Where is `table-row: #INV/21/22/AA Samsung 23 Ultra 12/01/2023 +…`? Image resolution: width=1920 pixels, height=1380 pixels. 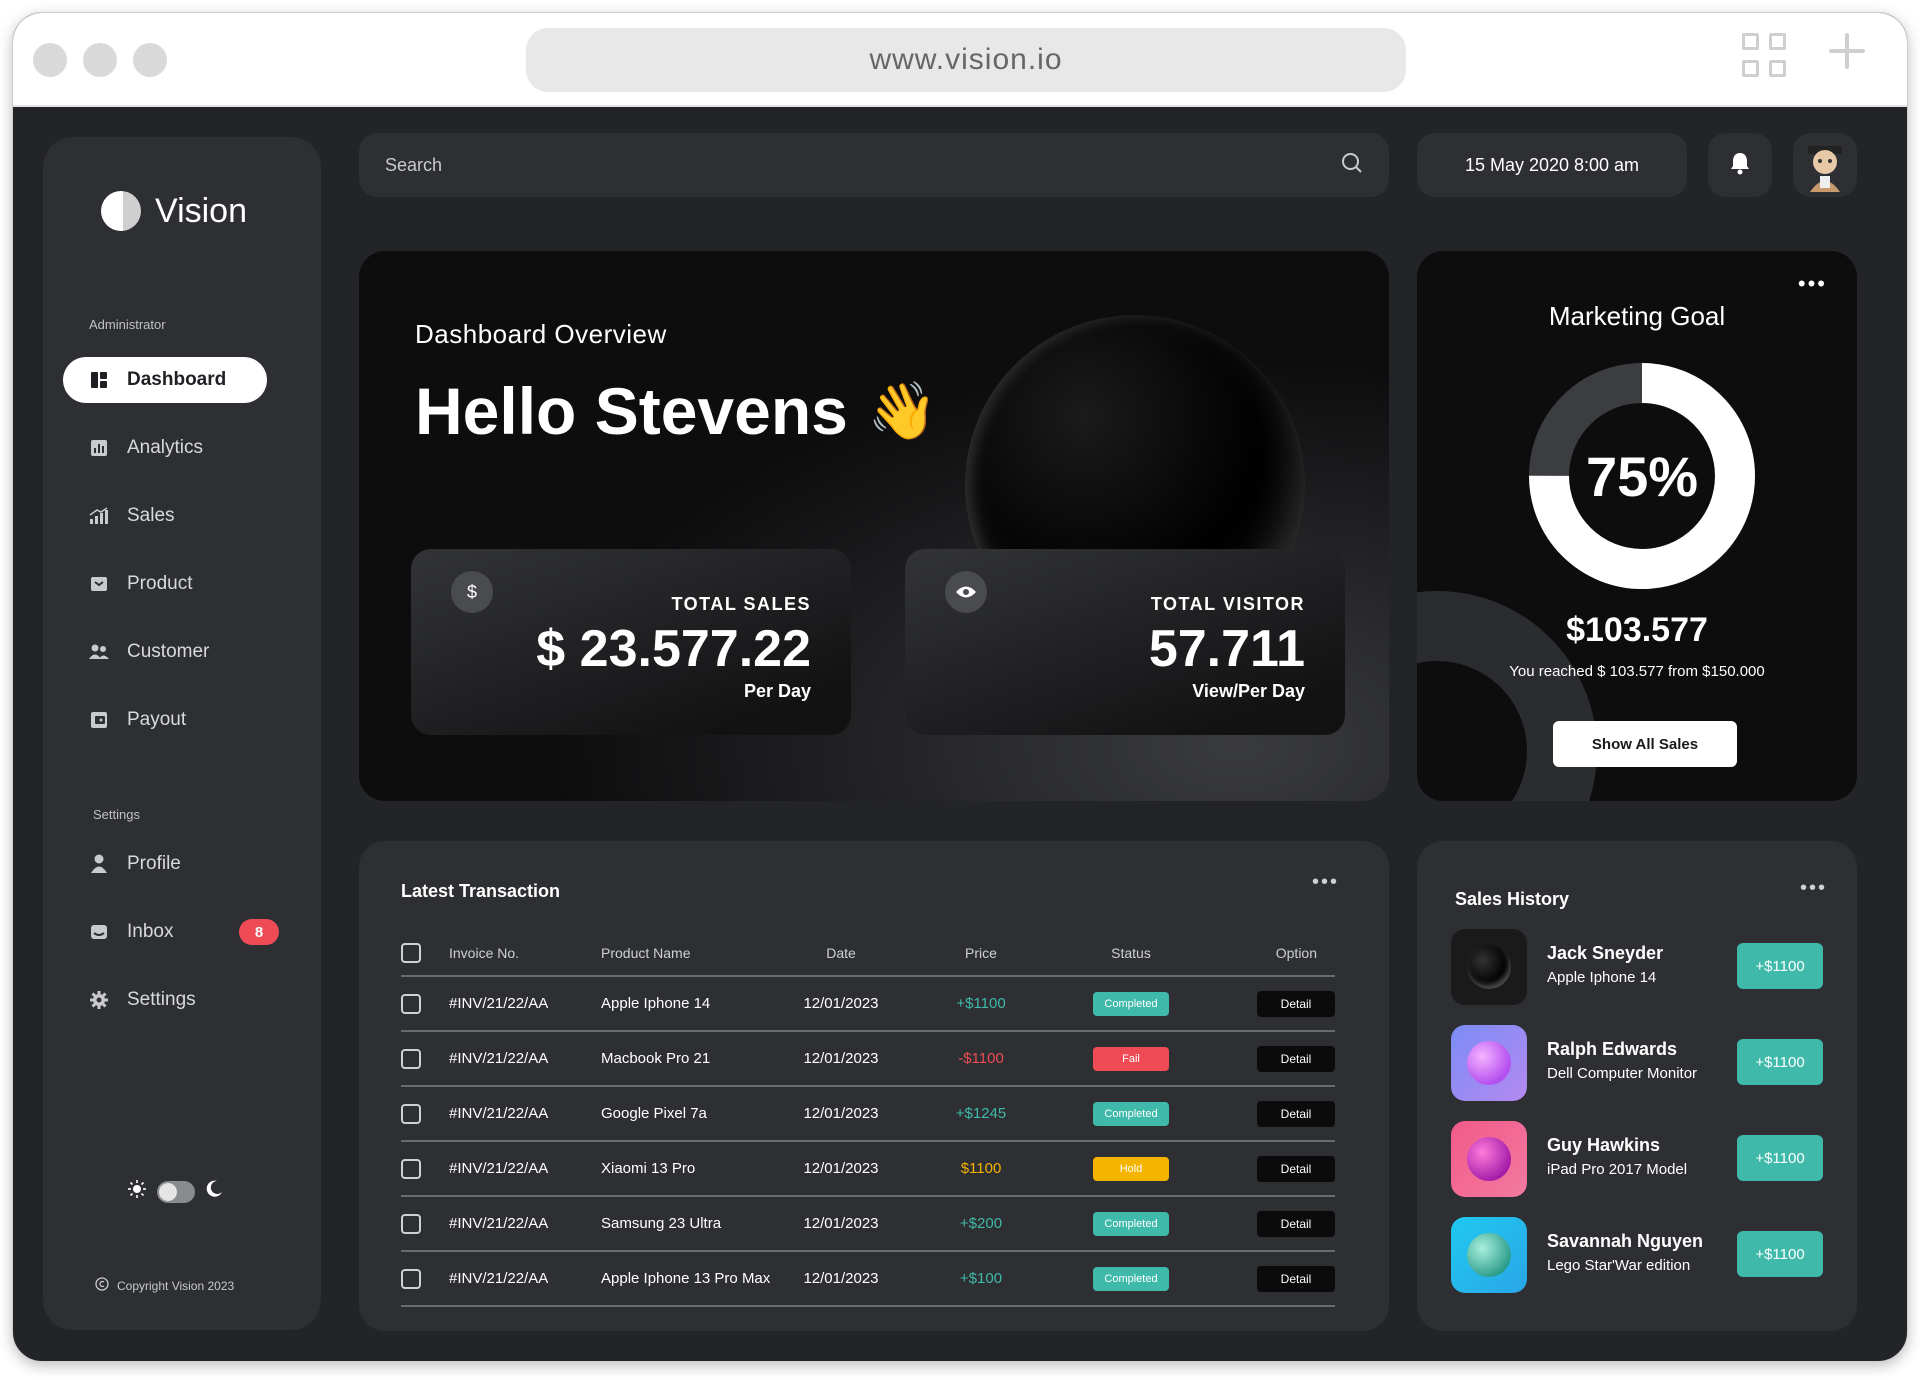 table-row: #INV/21/22/AA Samsung 23 Ultra 12/01/2023 +… is located at coordinates (868, 1224).